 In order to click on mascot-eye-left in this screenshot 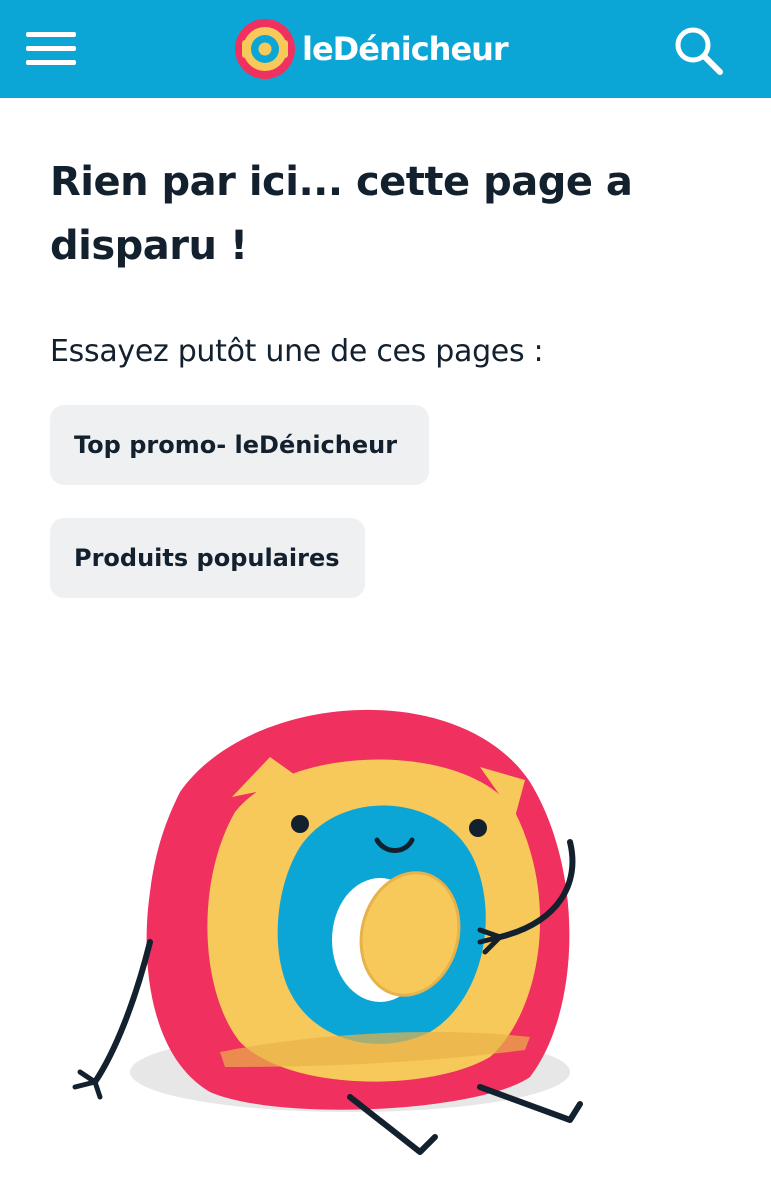, I will do `click(300, 824)`.